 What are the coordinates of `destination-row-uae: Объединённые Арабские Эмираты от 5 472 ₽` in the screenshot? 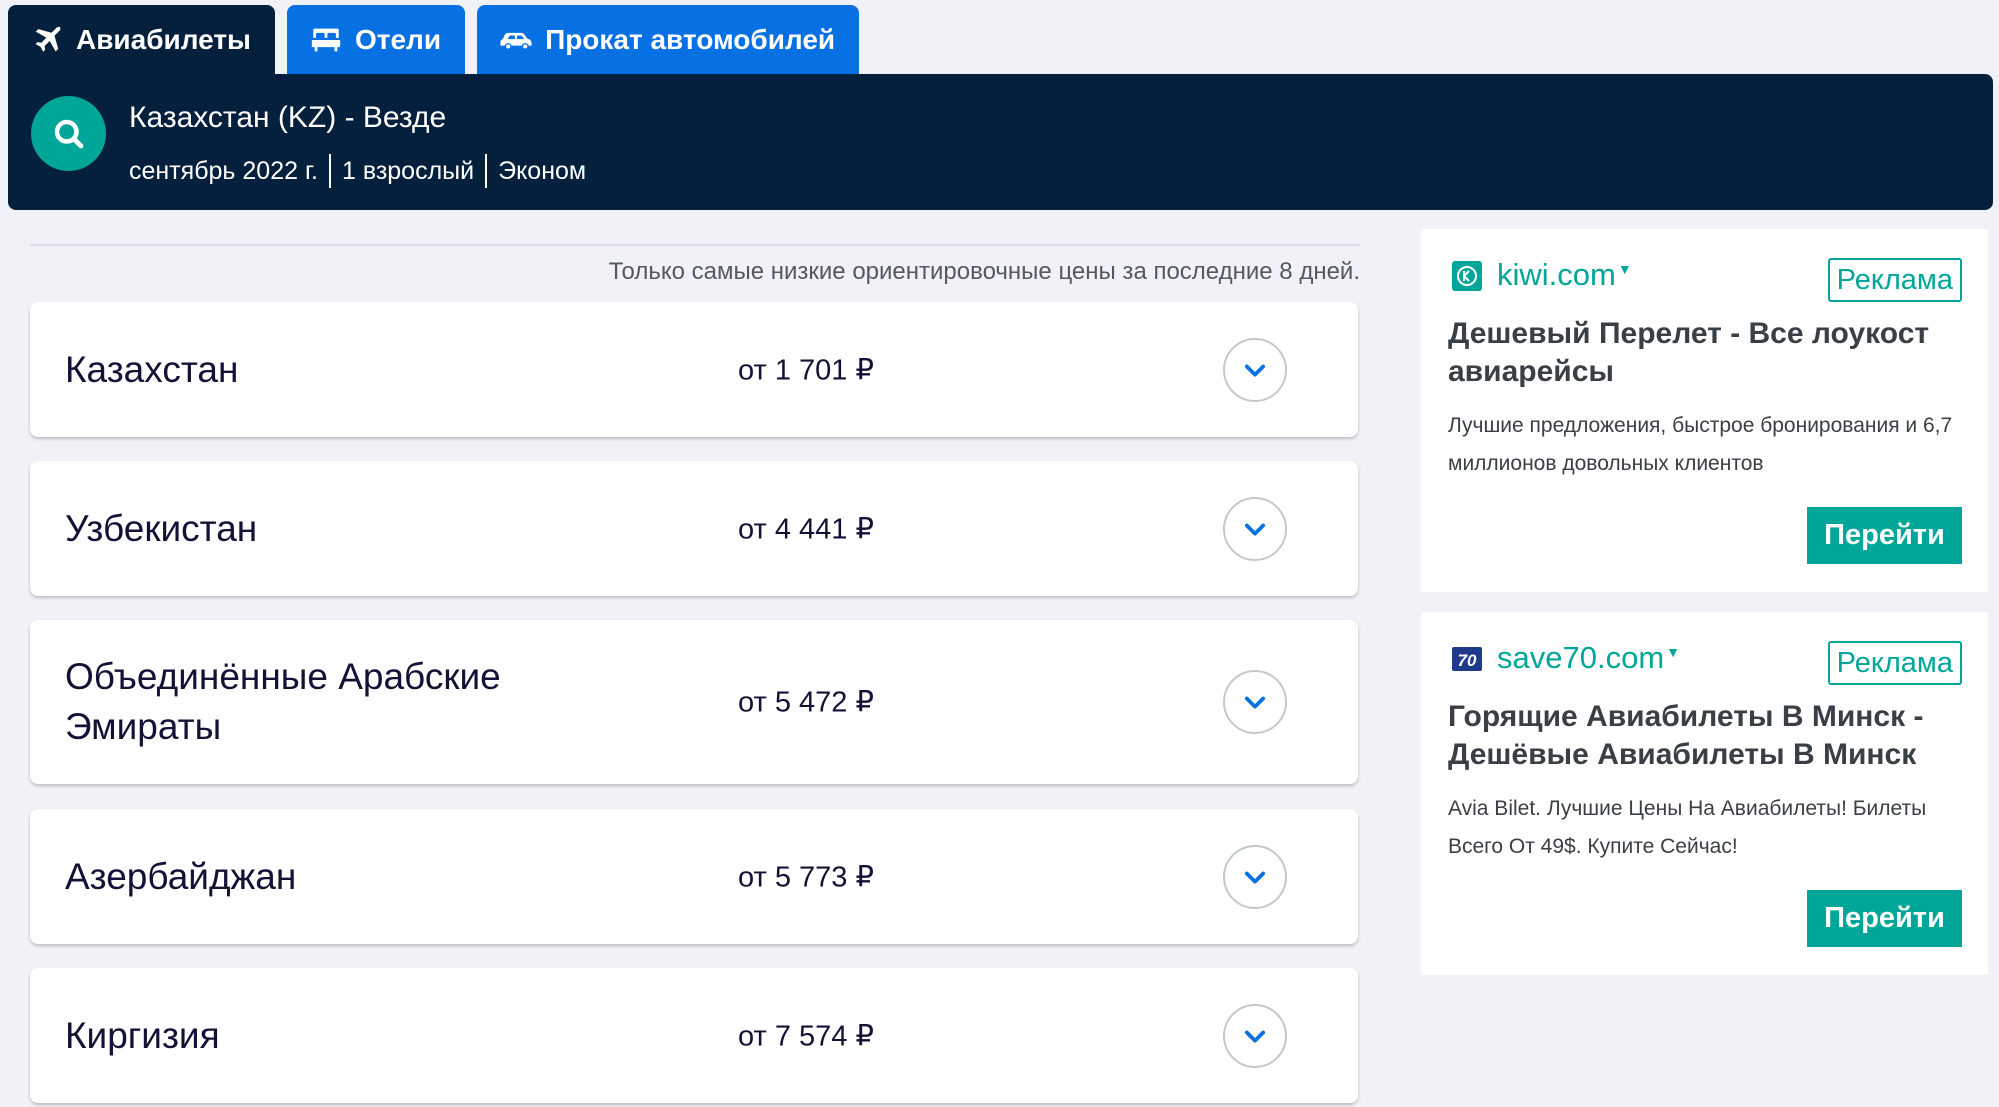 It's located at (694, 702).